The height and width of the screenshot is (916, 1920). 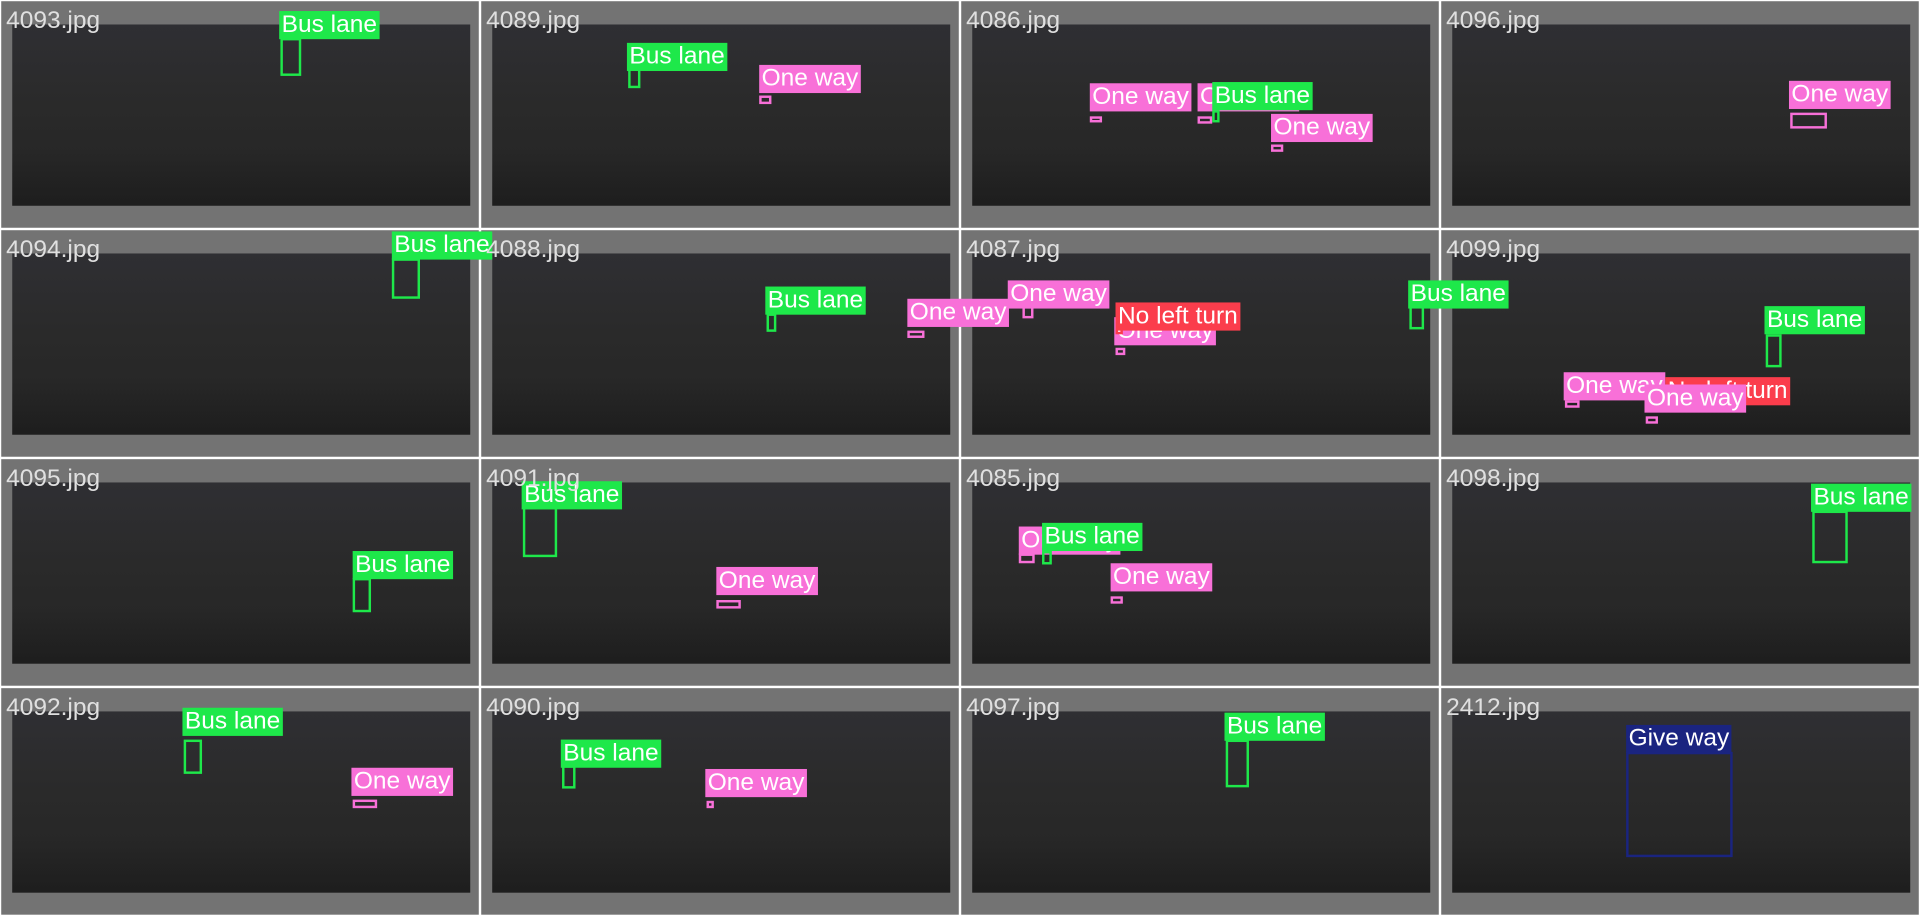 What do you see at coordinates (1680, 343) in the screenshot?
I see `image-tile: 4099.jpg` at bounding box center [1680, 343].